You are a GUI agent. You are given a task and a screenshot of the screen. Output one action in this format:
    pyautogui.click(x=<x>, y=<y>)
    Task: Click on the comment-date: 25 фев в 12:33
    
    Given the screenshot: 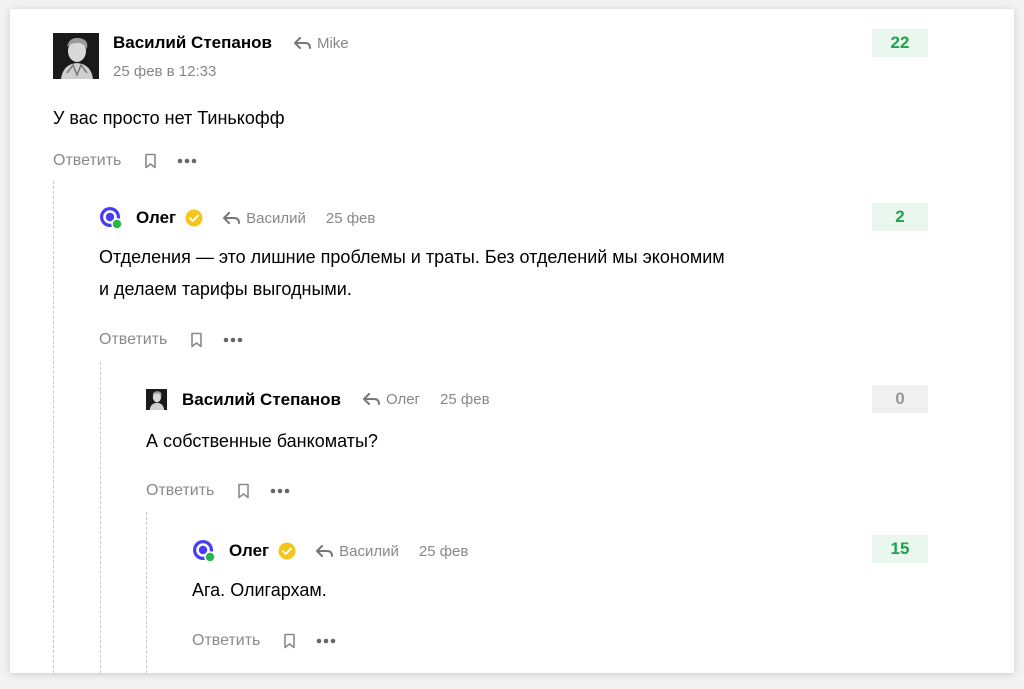 What is the action you would take?
    pyautogui.click(x=164, y=71)
    